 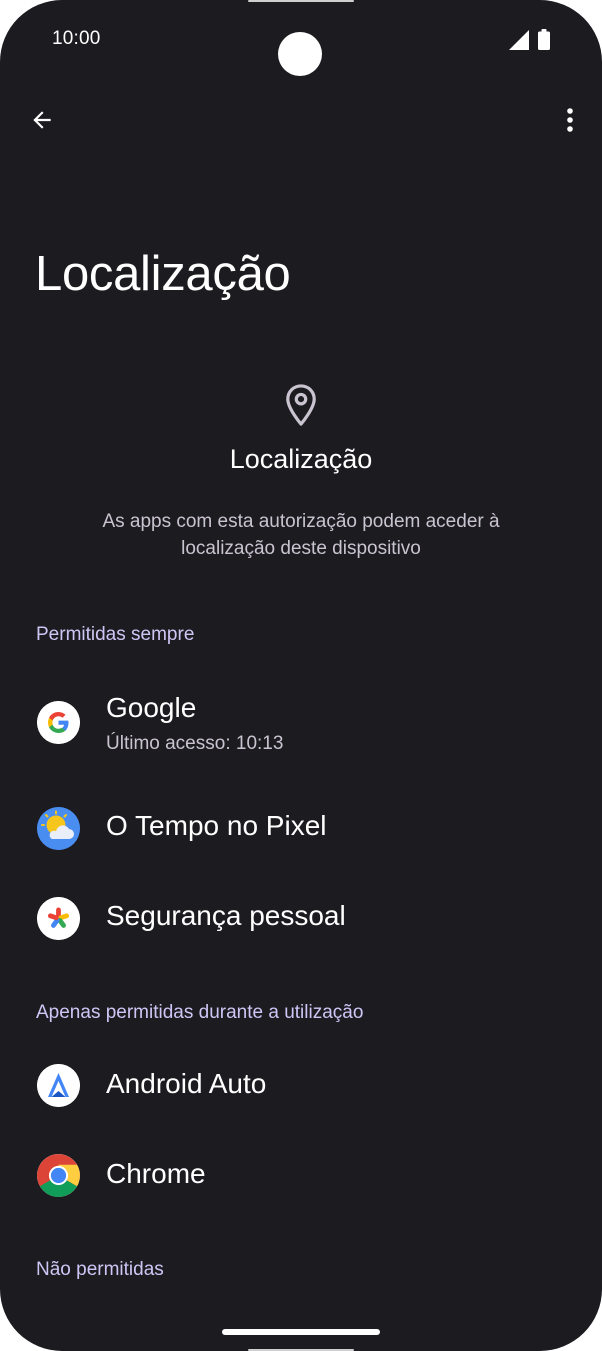 I want to click on back-button, so click(x=42, y=120).